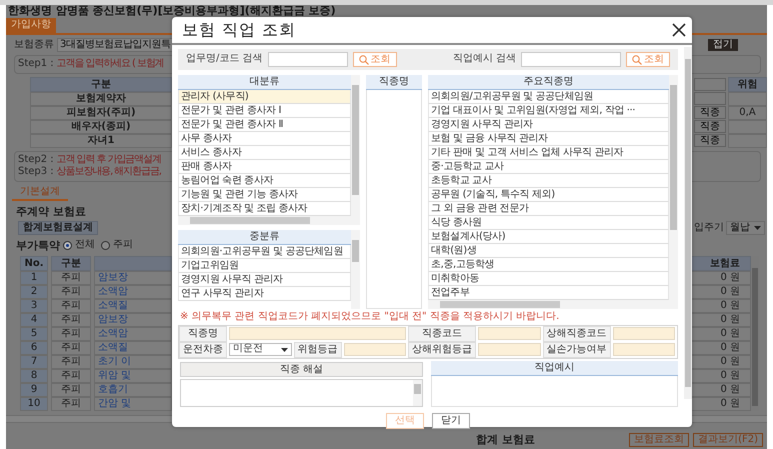 The height and width of the screenshot is (449, 773). I want to click on search-icon, so click(363, 59).